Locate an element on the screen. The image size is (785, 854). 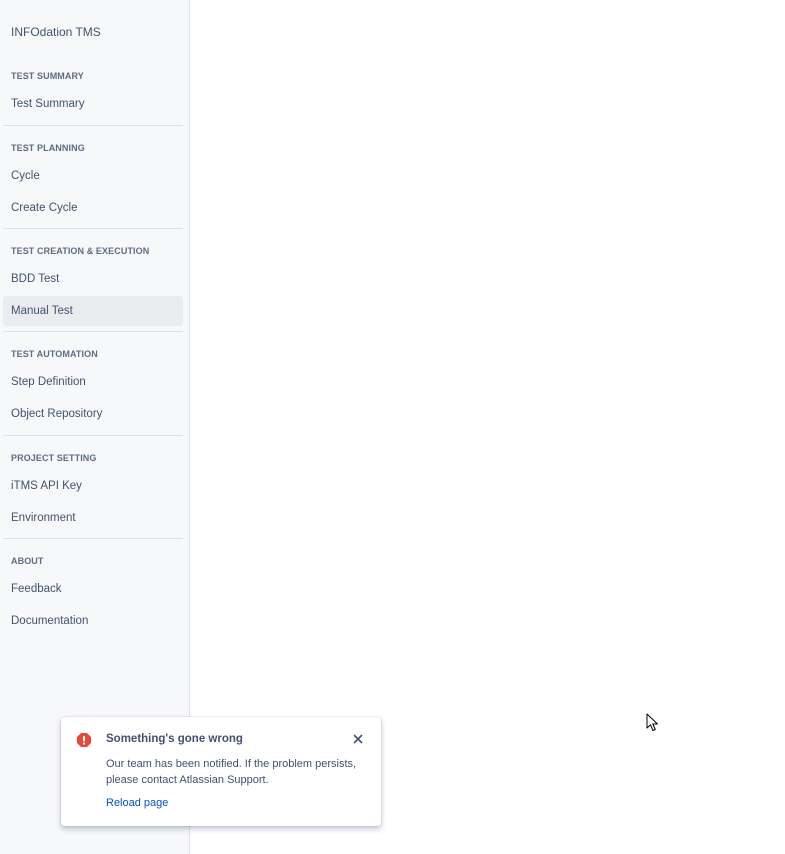
sidebar-item-create-cycle: Create Cycle is located at coordinates (93, 208).